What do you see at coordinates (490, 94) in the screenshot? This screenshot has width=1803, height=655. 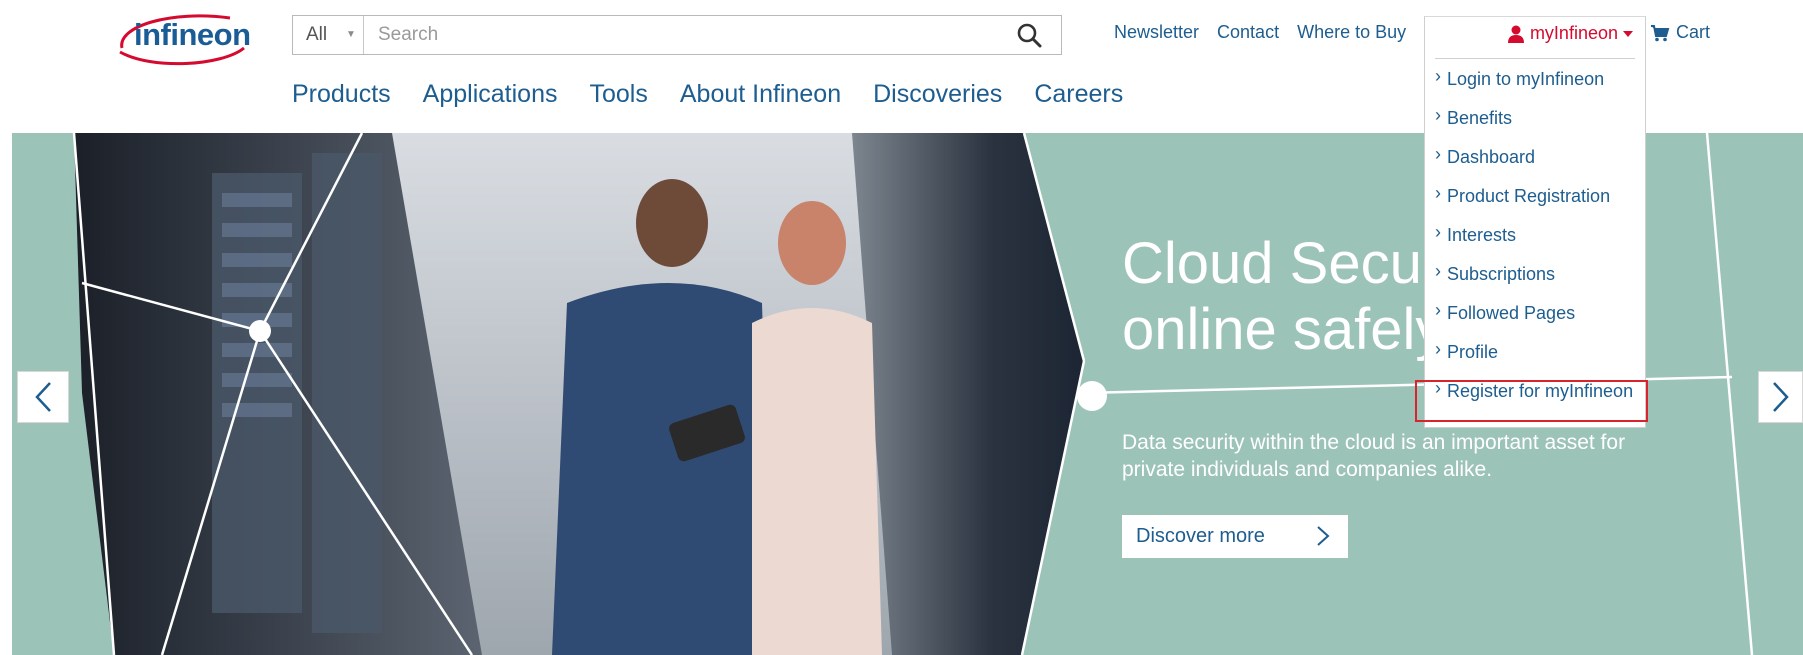 I see `nav-applications: Applications` at bounding box center [490, 94].